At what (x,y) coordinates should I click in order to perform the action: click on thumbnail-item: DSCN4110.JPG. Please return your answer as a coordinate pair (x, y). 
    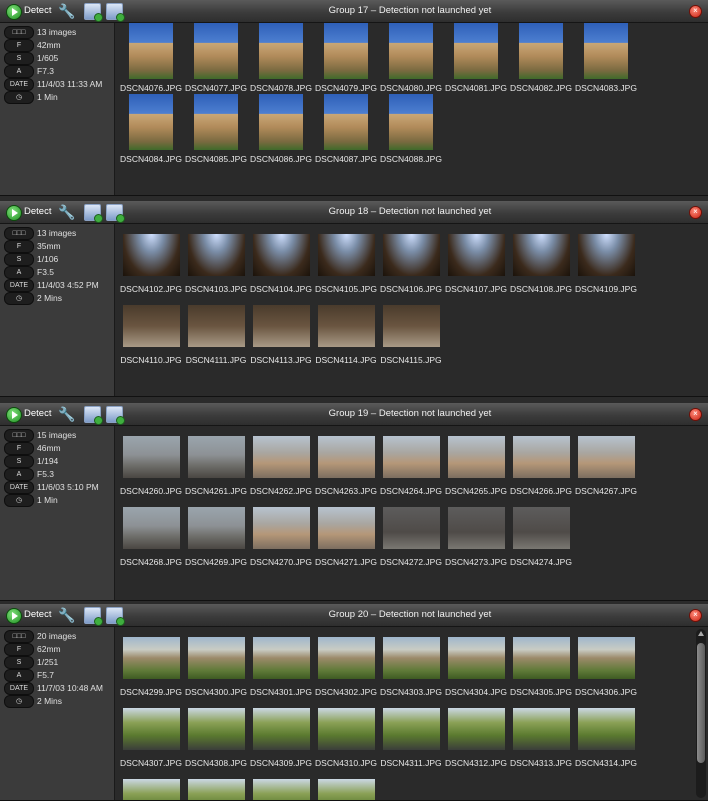
    Looking at the image, I should click on (151, 331).